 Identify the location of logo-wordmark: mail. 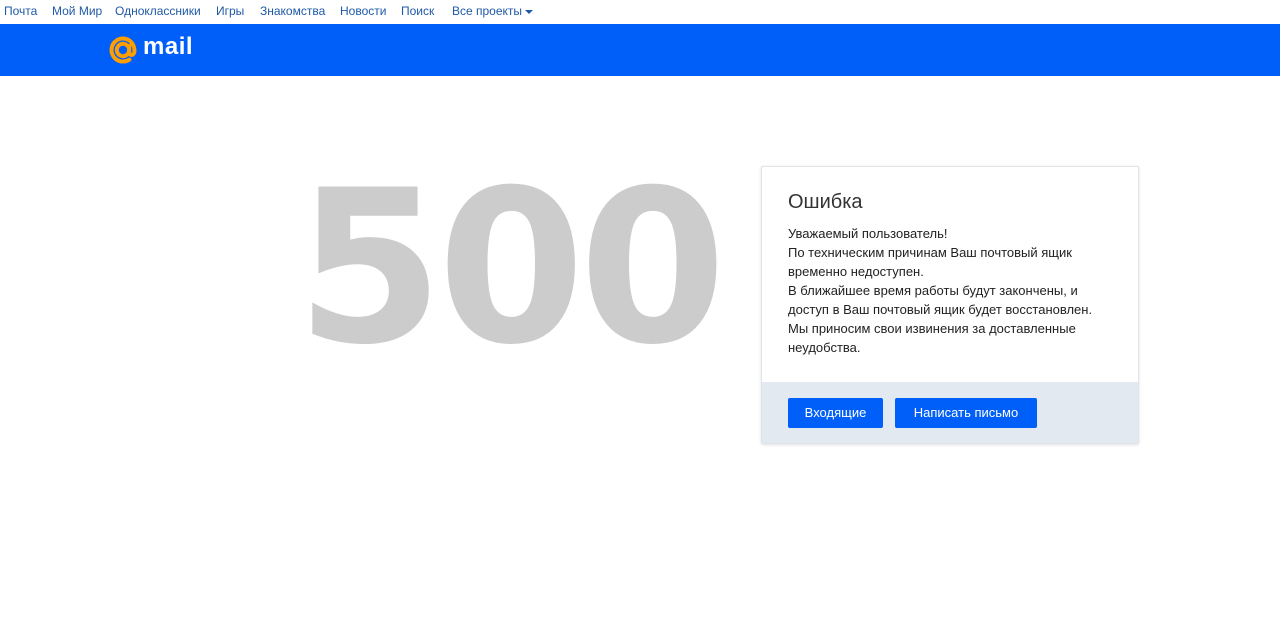
(168, 46).